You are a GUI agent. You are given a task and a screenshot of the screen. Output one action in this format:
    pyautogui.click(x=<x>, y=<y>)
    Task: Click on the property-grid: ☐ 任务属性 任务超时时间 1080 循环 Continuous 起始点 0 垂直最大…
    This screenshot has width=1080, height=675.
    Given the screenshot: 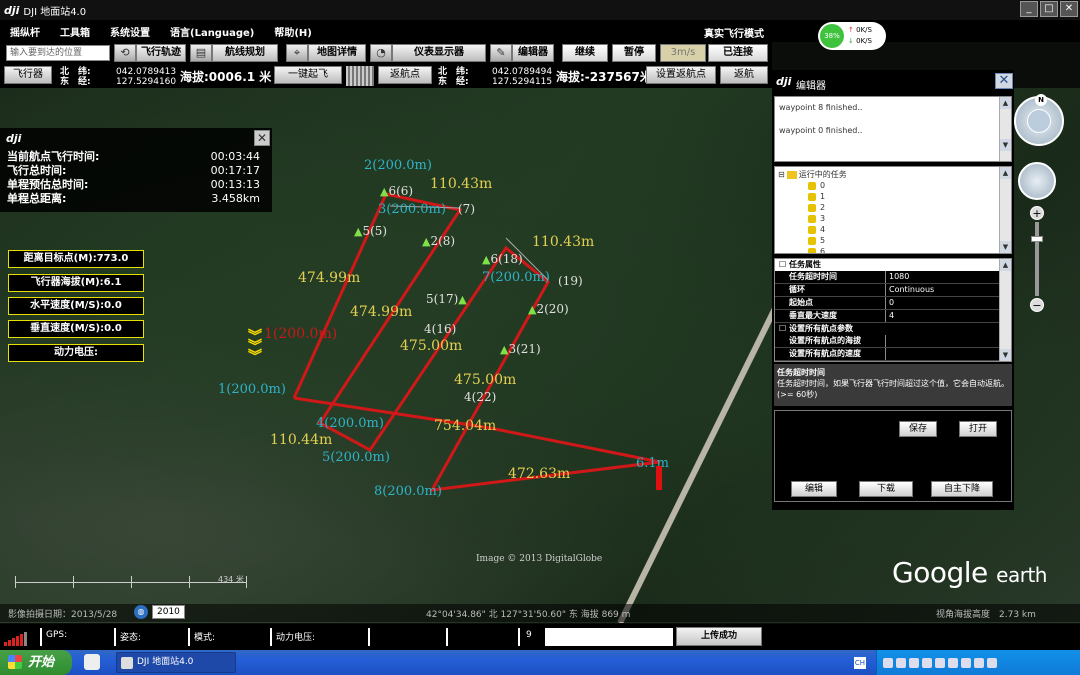 What is the action you would take?
    pyautogui.click(x=893, y=310)
    